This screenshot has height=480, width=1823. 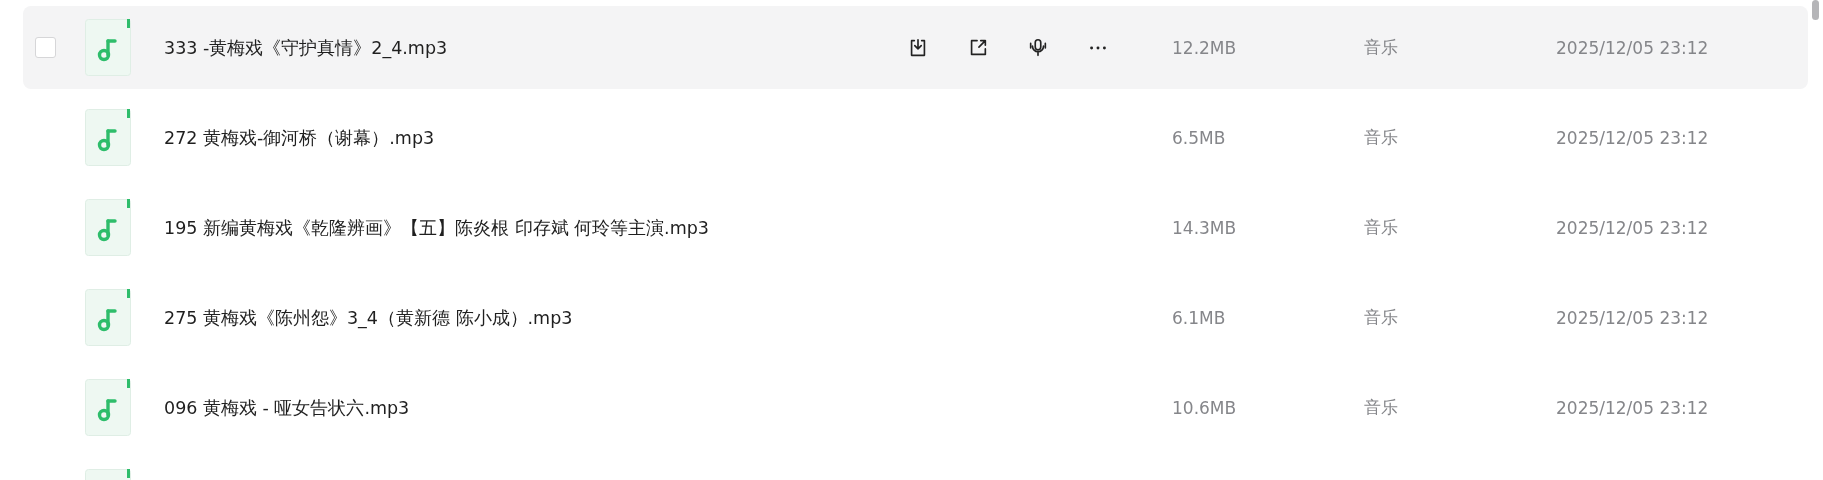 What do you see at coordinates (1815, 10) in the screenshot?
I see `scrollbar-thumb` at bounding box center [1815, 10].